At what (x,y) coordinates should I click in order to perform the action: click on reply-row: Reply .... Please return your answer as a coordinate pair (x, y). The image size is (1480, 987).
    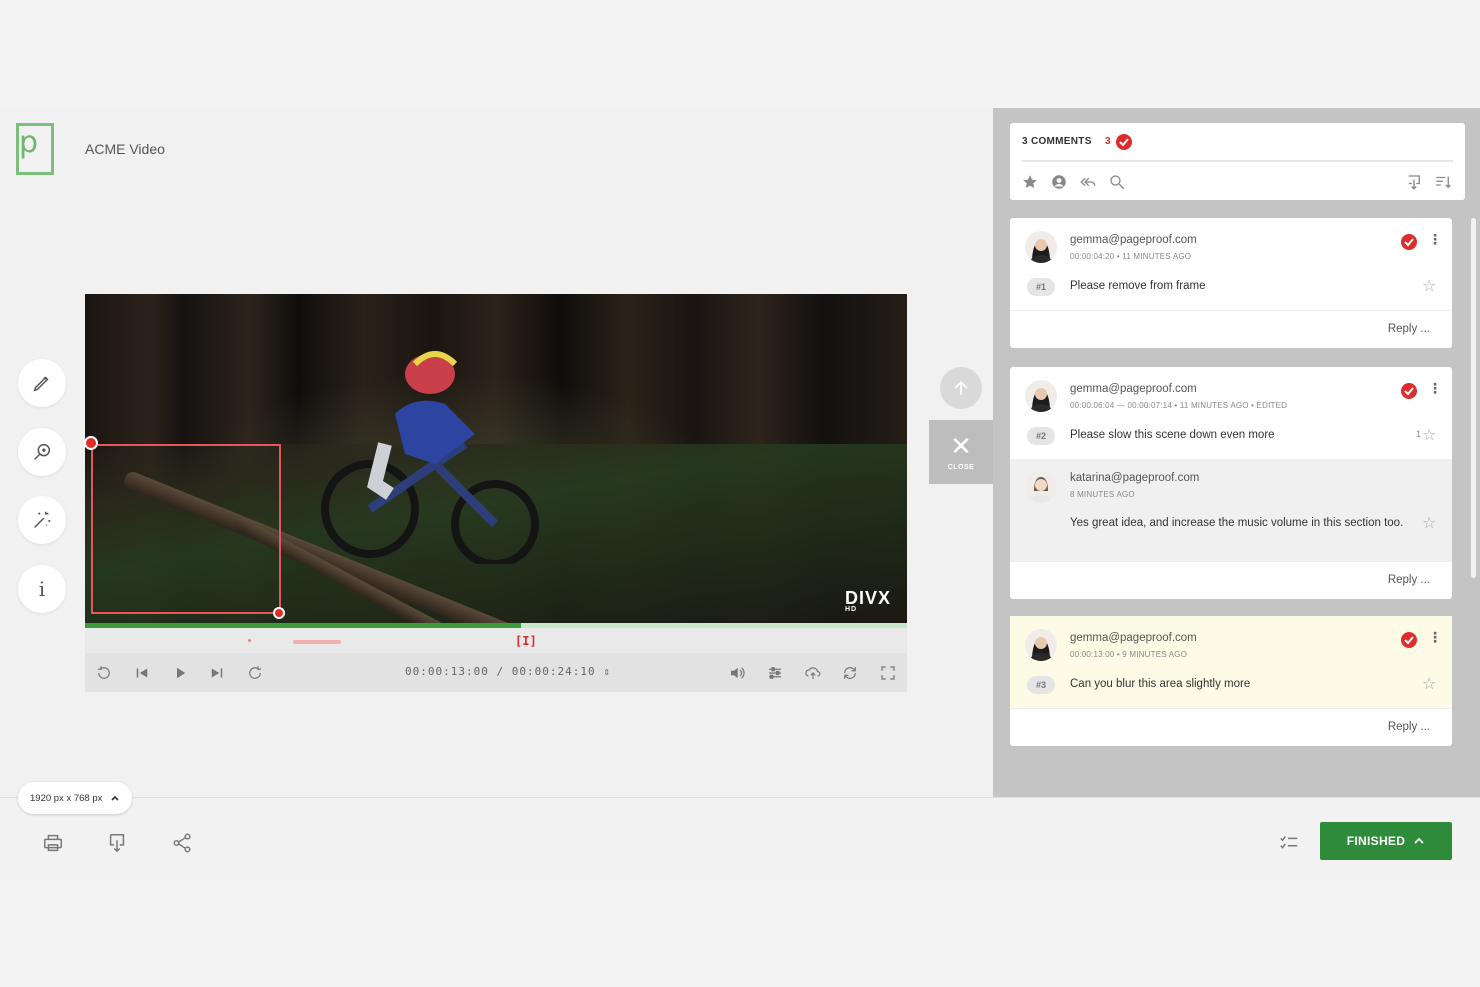
    Looking at the image, I should click on (1231, 580).